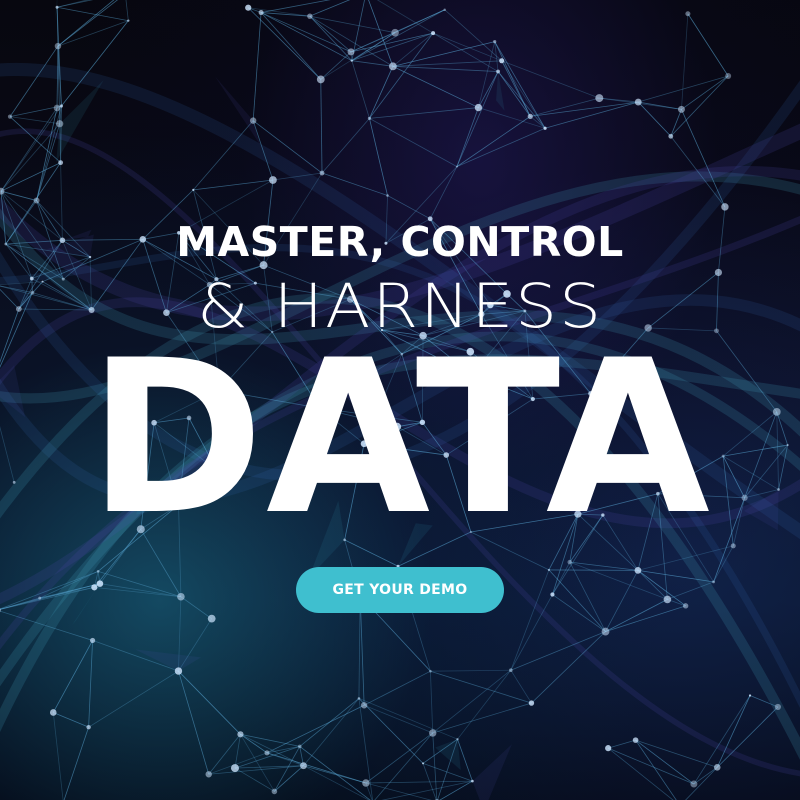 The height and width of the screenshot is (800, 800). What do you see at coordinates (400, 242) in the screenshot?
I see `headline-master-control: MASTER, CONTROL` at bounding box center [400, 242].